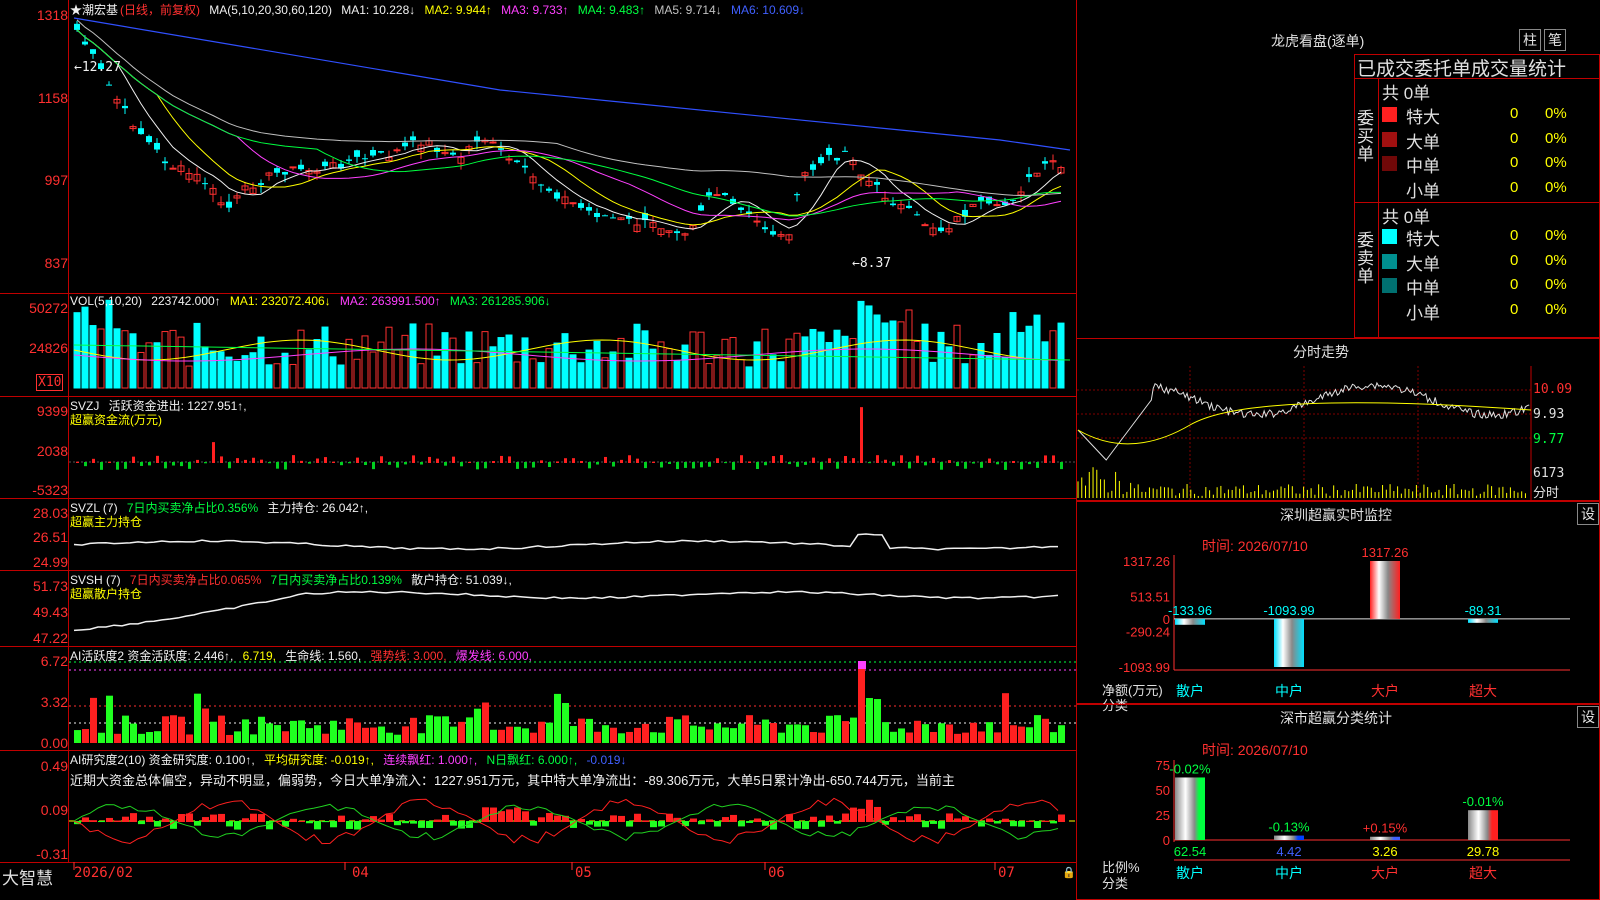 Image resolution: width=1600 pixels, height=900 pixels. I want to click on classify-settings-button: 设, so click(1588, 717).